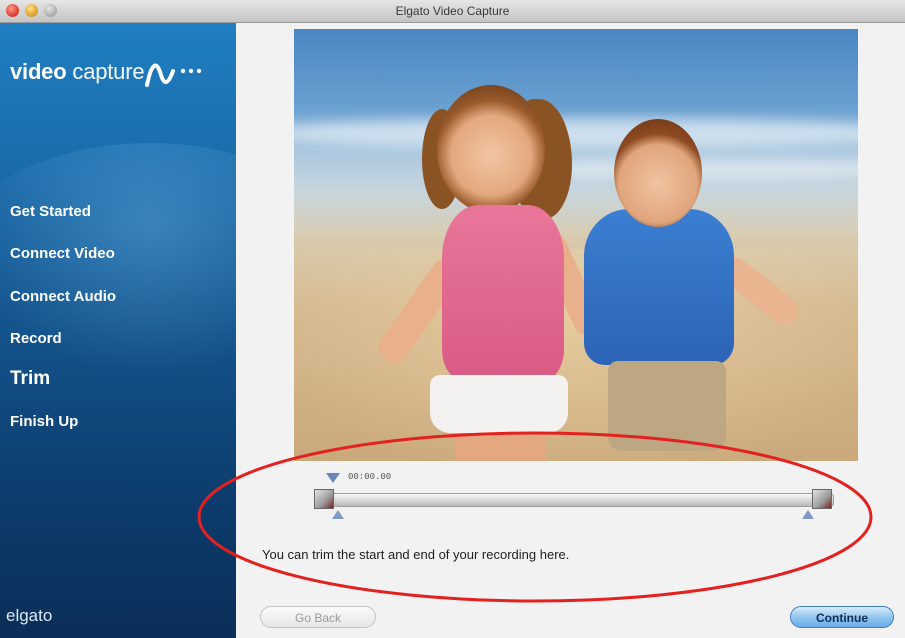 This screenshot has height=638, width=905. I want to click on sidebar-step-record: Record, so click(36, 338).